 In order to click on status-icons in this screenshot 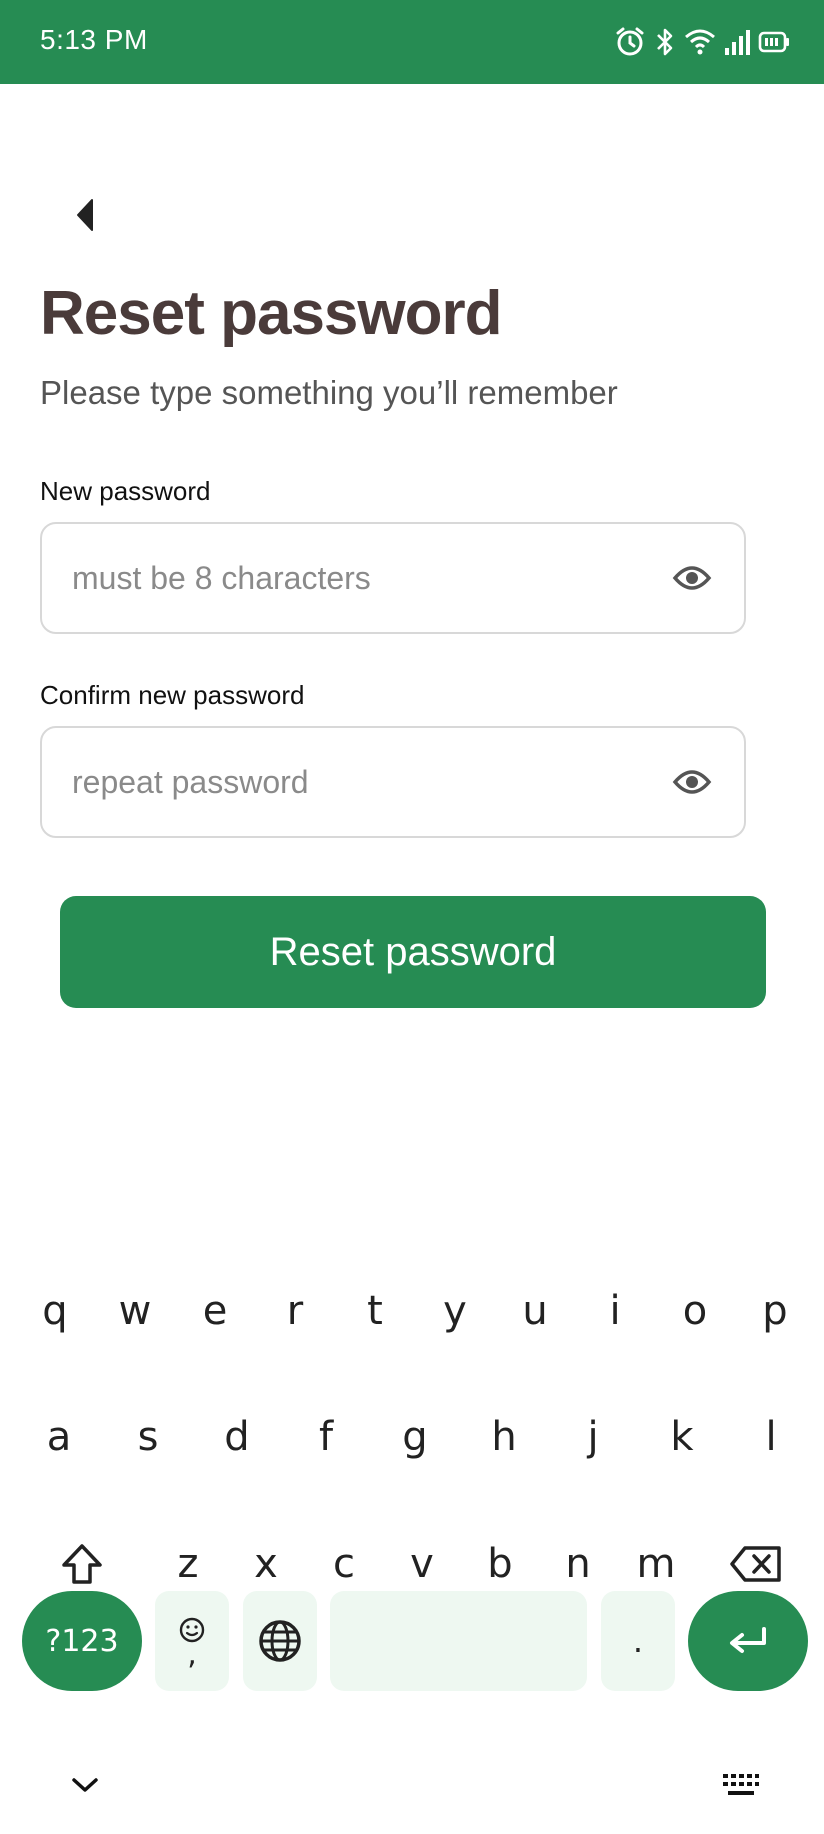, I will do `click(702, 42)`.